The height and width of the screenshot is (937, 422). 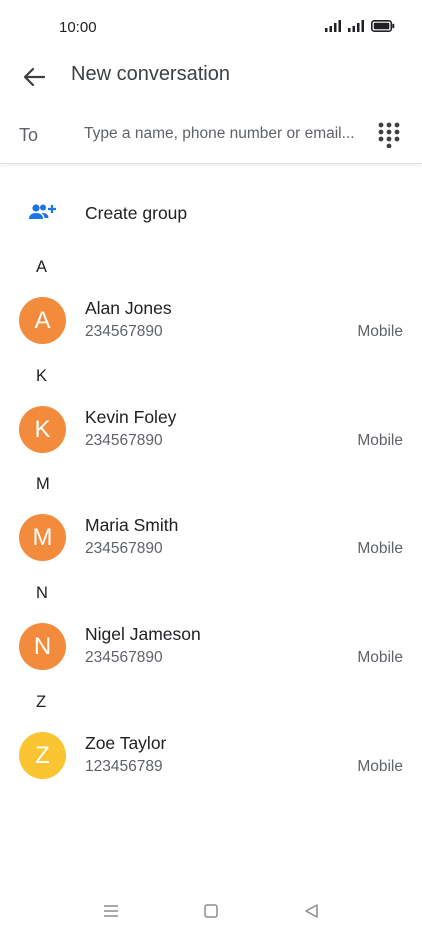 I want to click on avatar: N, so click(x=42, y=646).